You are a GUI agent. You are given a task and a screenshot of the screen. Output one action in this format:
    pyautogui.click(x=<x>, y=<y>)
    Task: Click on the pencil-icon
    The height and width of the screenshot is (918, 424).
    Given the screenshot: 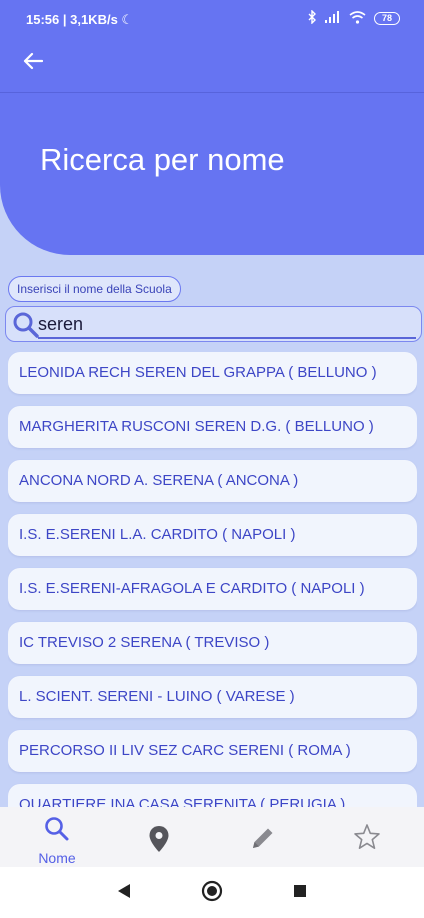 What is the action you would take?
    pyautogui.click(x=263, y=840)
    